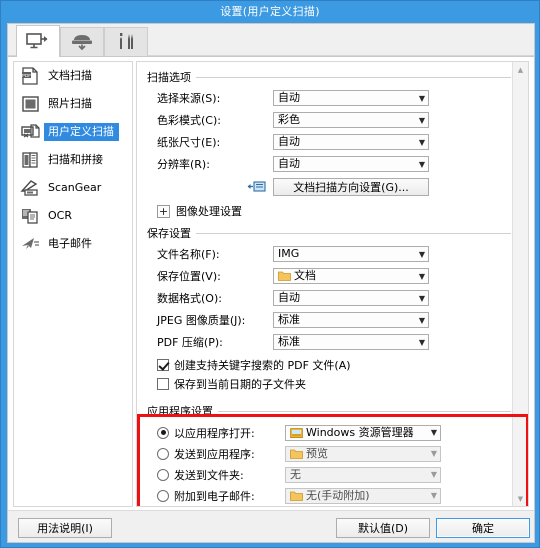 This screenshot has width=540, height=548. I want to click on select-source-row: 选择来源(S): 自动 ▼, so click(329, 98).